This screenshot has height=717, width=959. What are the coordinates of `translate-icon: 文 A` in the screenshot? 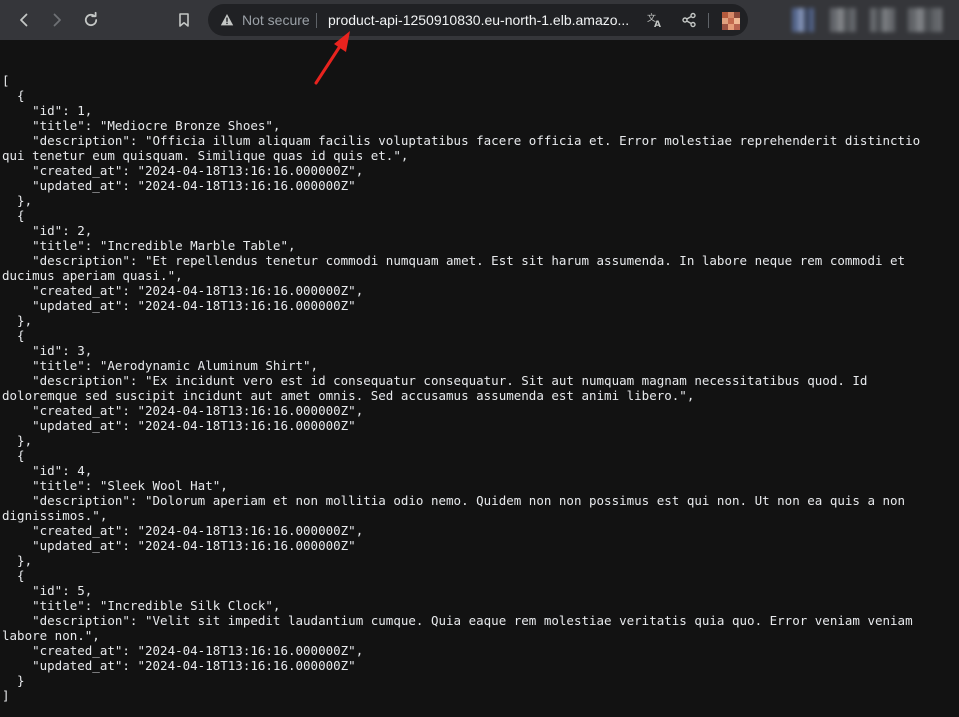 It's located at (655, 20).